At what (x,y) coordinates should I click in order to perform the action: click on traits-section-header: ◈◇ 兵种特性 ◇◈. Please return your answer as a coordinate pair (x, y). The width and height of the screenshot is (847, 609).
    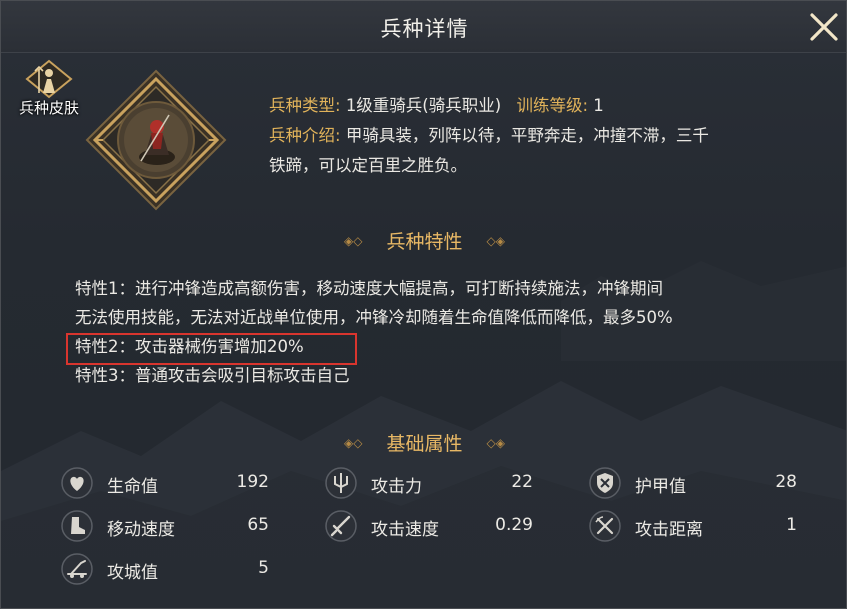
    Looking at the image, I should click on (423, 240).